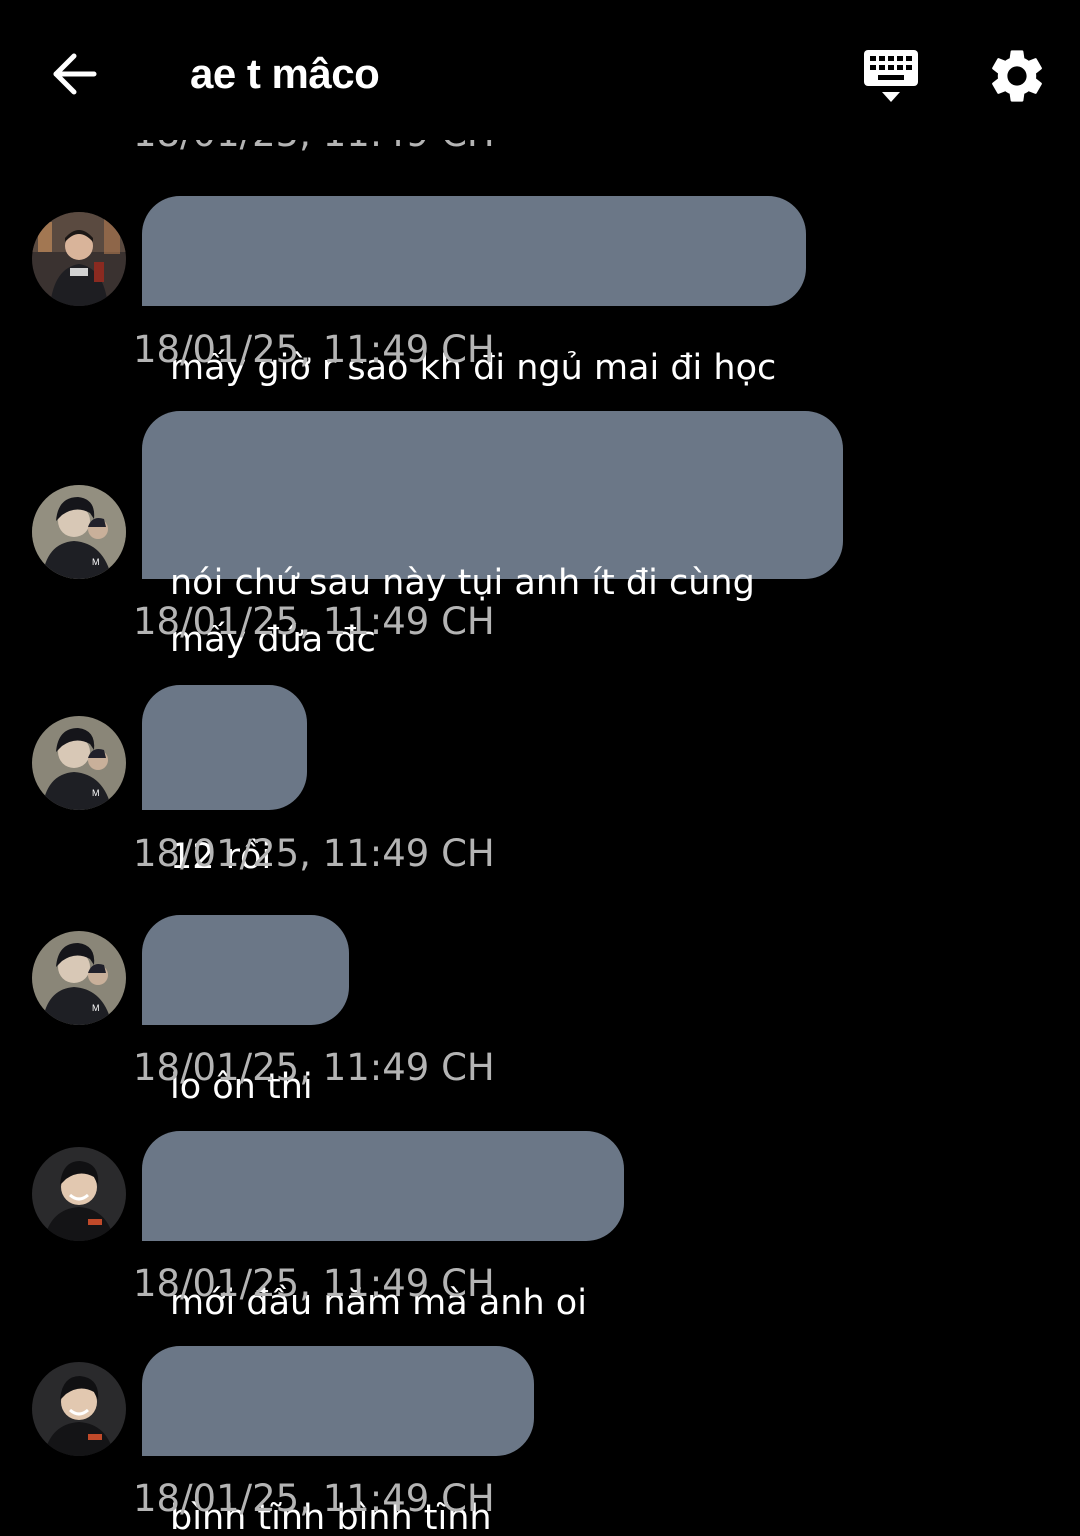  Describe the element at coordinates (245, 1011) in the screenshot. I see `message-bubble: lo ôn thi` at that location.